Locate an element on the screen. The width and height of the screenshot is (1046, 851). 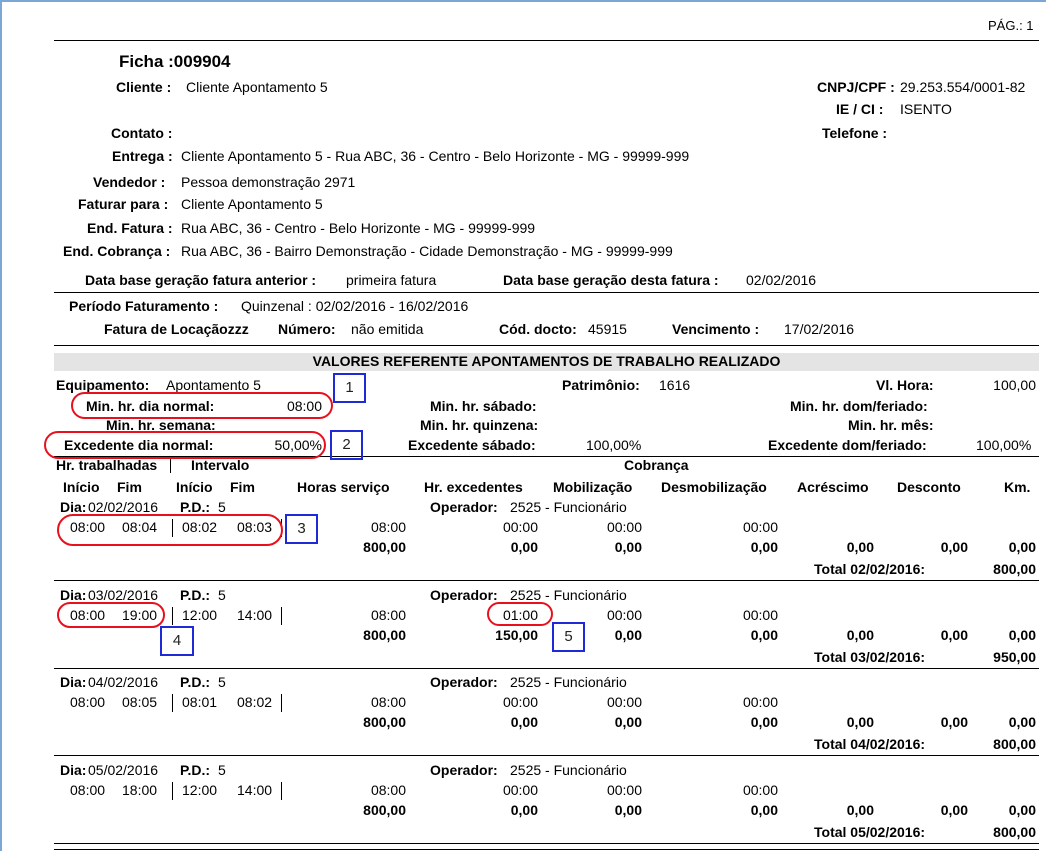
cutoff-rule is located at coordinates (546, 849).